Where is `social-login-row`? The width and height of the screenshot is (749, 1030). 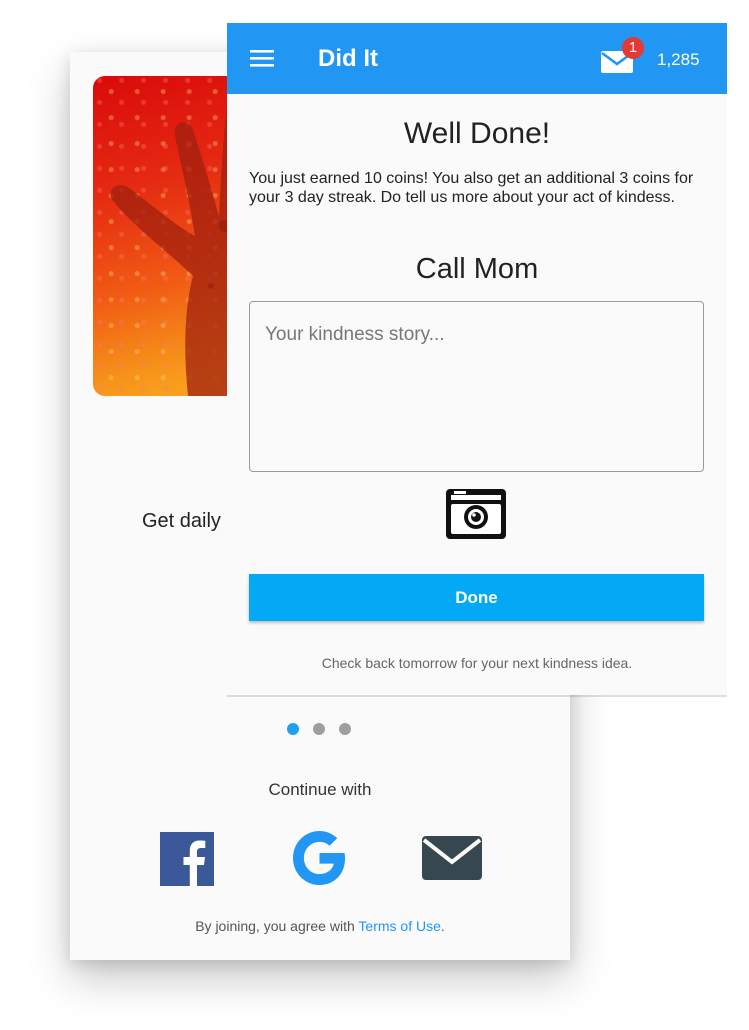
social-login-row is located at coordinates (320, 858).